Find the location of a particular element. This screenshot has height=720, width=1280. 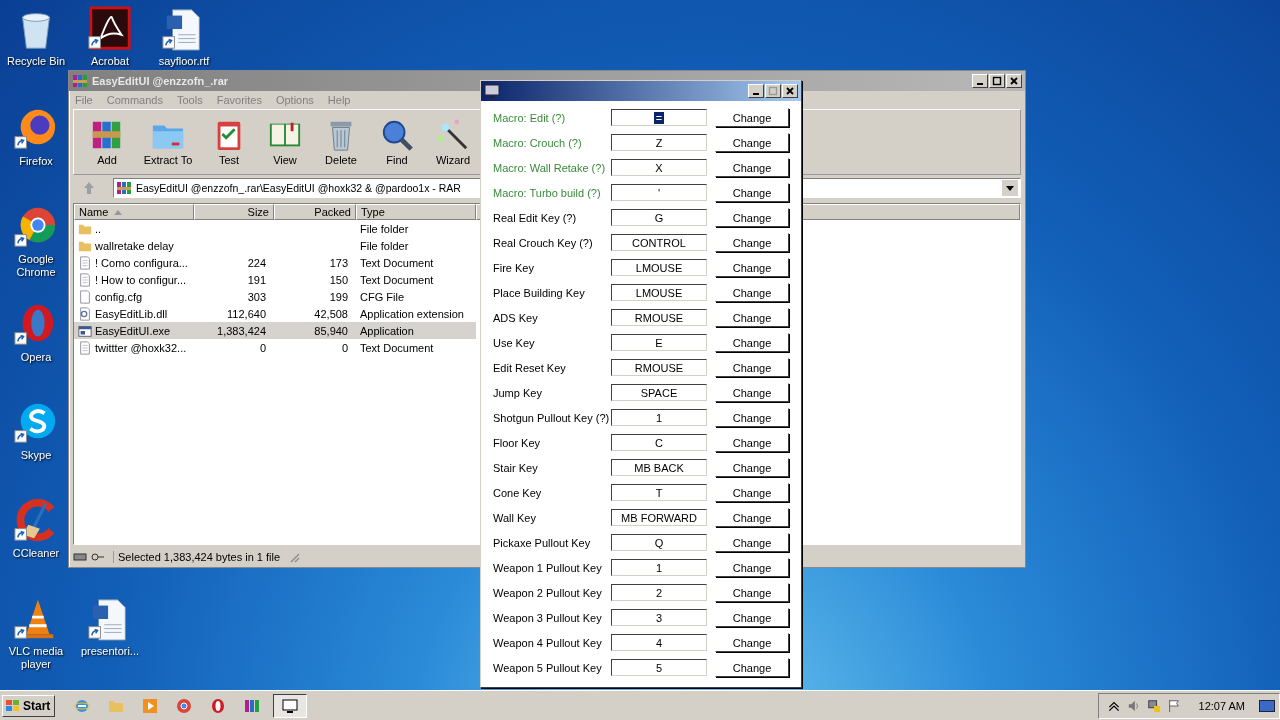

file-size: 224 is located at coordinates (256, 262).